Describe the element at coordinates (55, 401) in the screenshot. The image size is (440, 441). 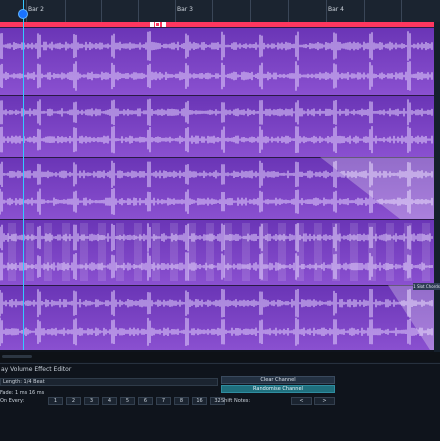
I see `on-every-button: 1` at that location.